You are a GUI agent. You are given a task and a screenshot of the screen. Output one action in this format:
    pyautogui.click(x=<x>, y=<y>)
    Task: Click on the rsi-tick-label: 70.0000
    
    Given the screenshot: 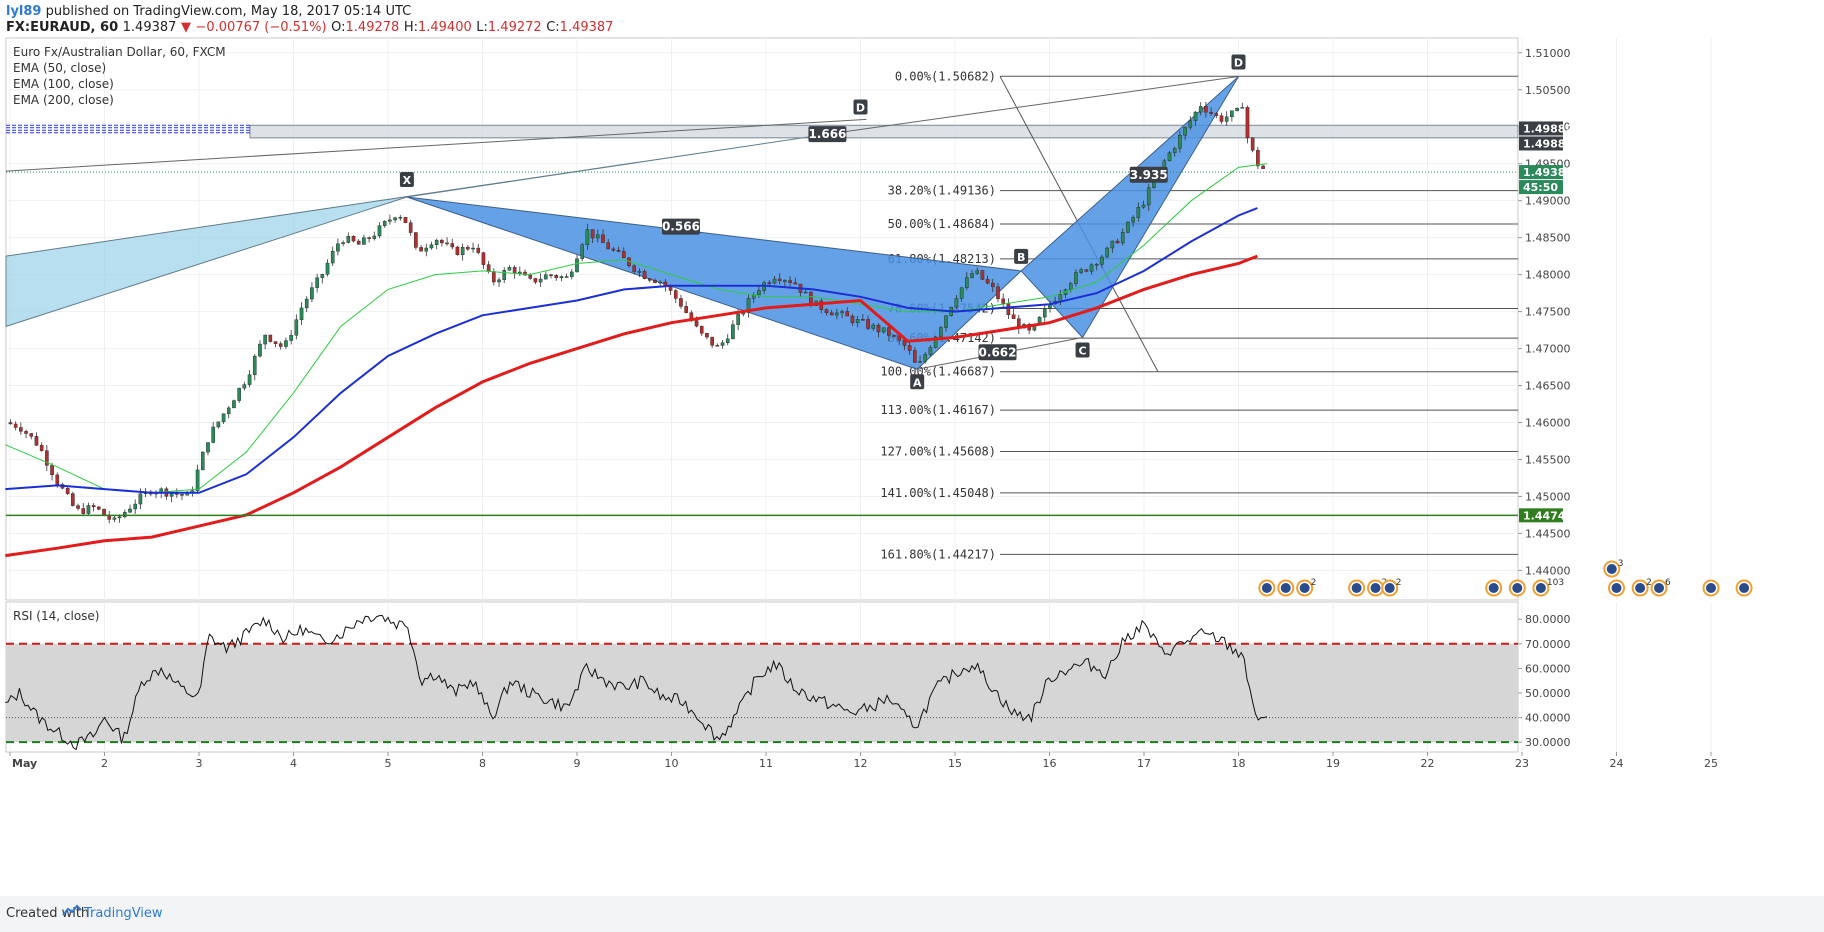 What is the action you would take?
    pyautogui.click(x=1548, y=644)
    